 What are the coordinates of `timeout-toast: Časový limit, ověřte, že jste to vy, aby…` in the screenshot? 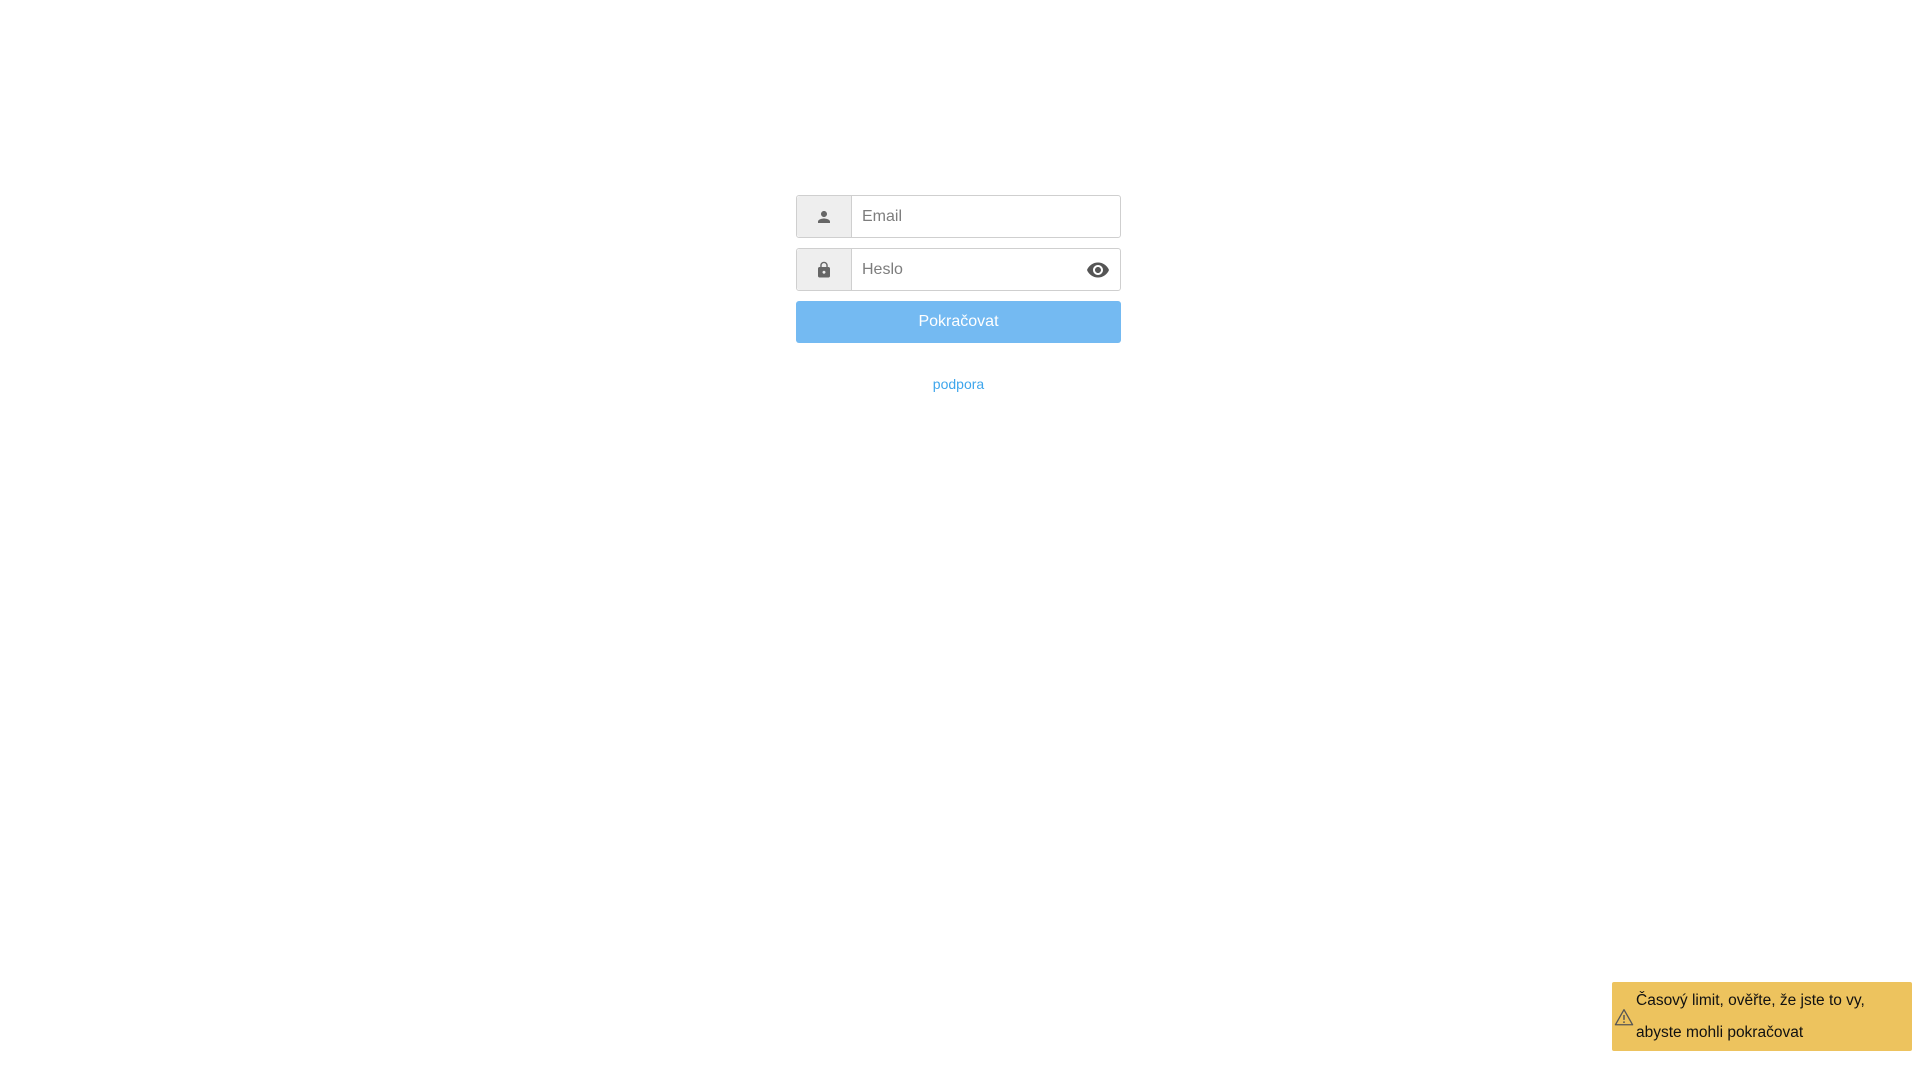 It's located at (1762, 1016).